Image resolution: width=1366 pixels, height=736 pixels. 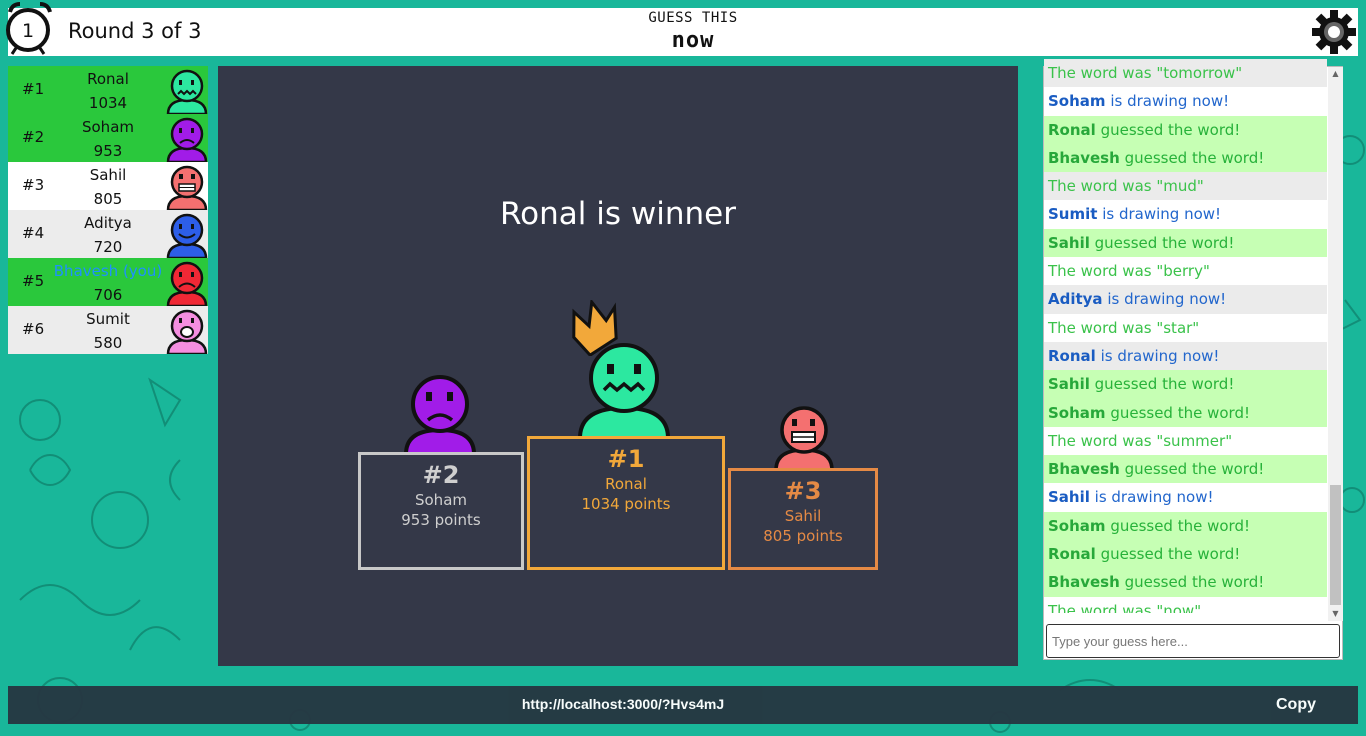 I want to click on round-indicator: Round 3 of 3, so click(x=135, y=31).